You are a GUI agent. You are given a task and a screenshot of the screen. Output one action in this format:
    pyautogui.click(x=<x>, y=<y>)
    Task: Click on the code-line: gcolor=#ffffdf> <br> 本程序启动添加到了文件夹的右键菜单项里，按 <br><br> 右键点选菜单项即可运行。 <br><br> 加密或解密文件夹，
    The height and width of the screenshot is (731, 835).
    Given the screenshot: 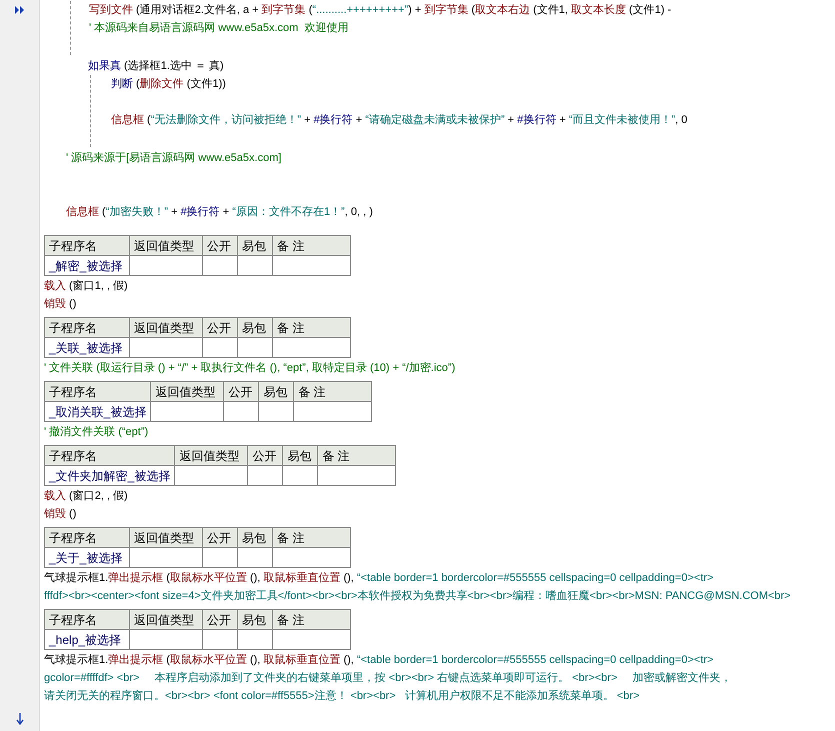 What is the action you would take?
    pyautogui.click(x=388, y=678)
    